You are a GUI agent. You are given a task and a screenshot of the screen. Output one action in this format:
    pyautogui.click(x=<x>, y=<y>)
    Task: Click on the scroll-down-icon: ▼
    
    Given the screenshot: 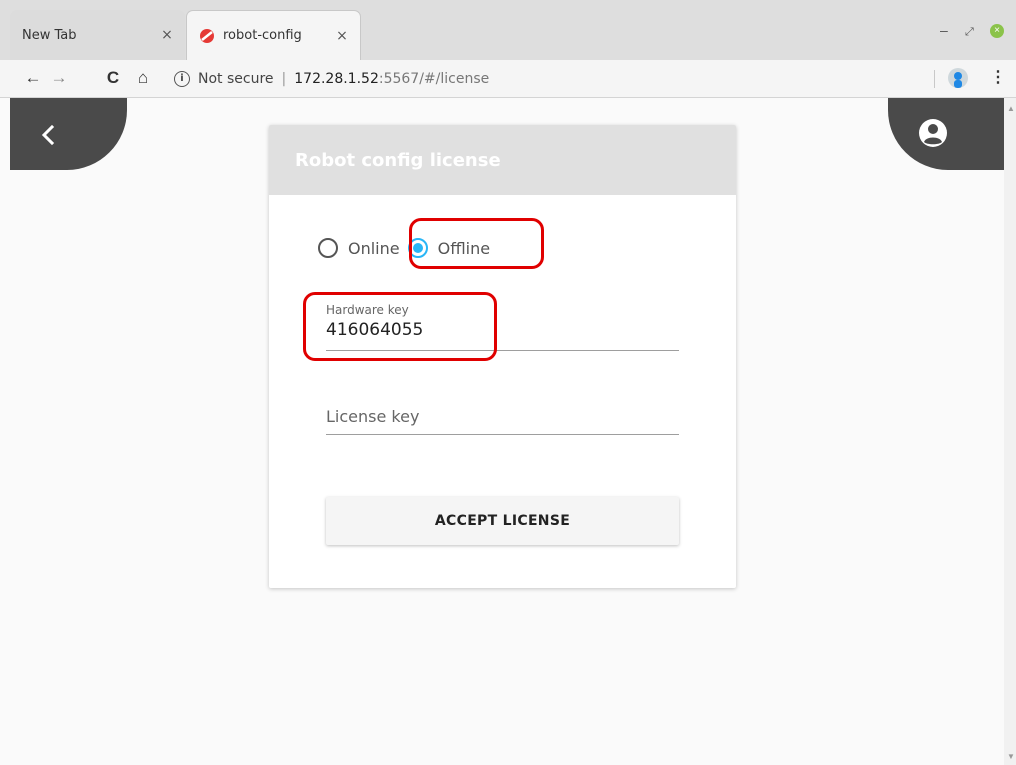 What is the action you would take?
    pyautogui.click(x=1011, y=756)
    